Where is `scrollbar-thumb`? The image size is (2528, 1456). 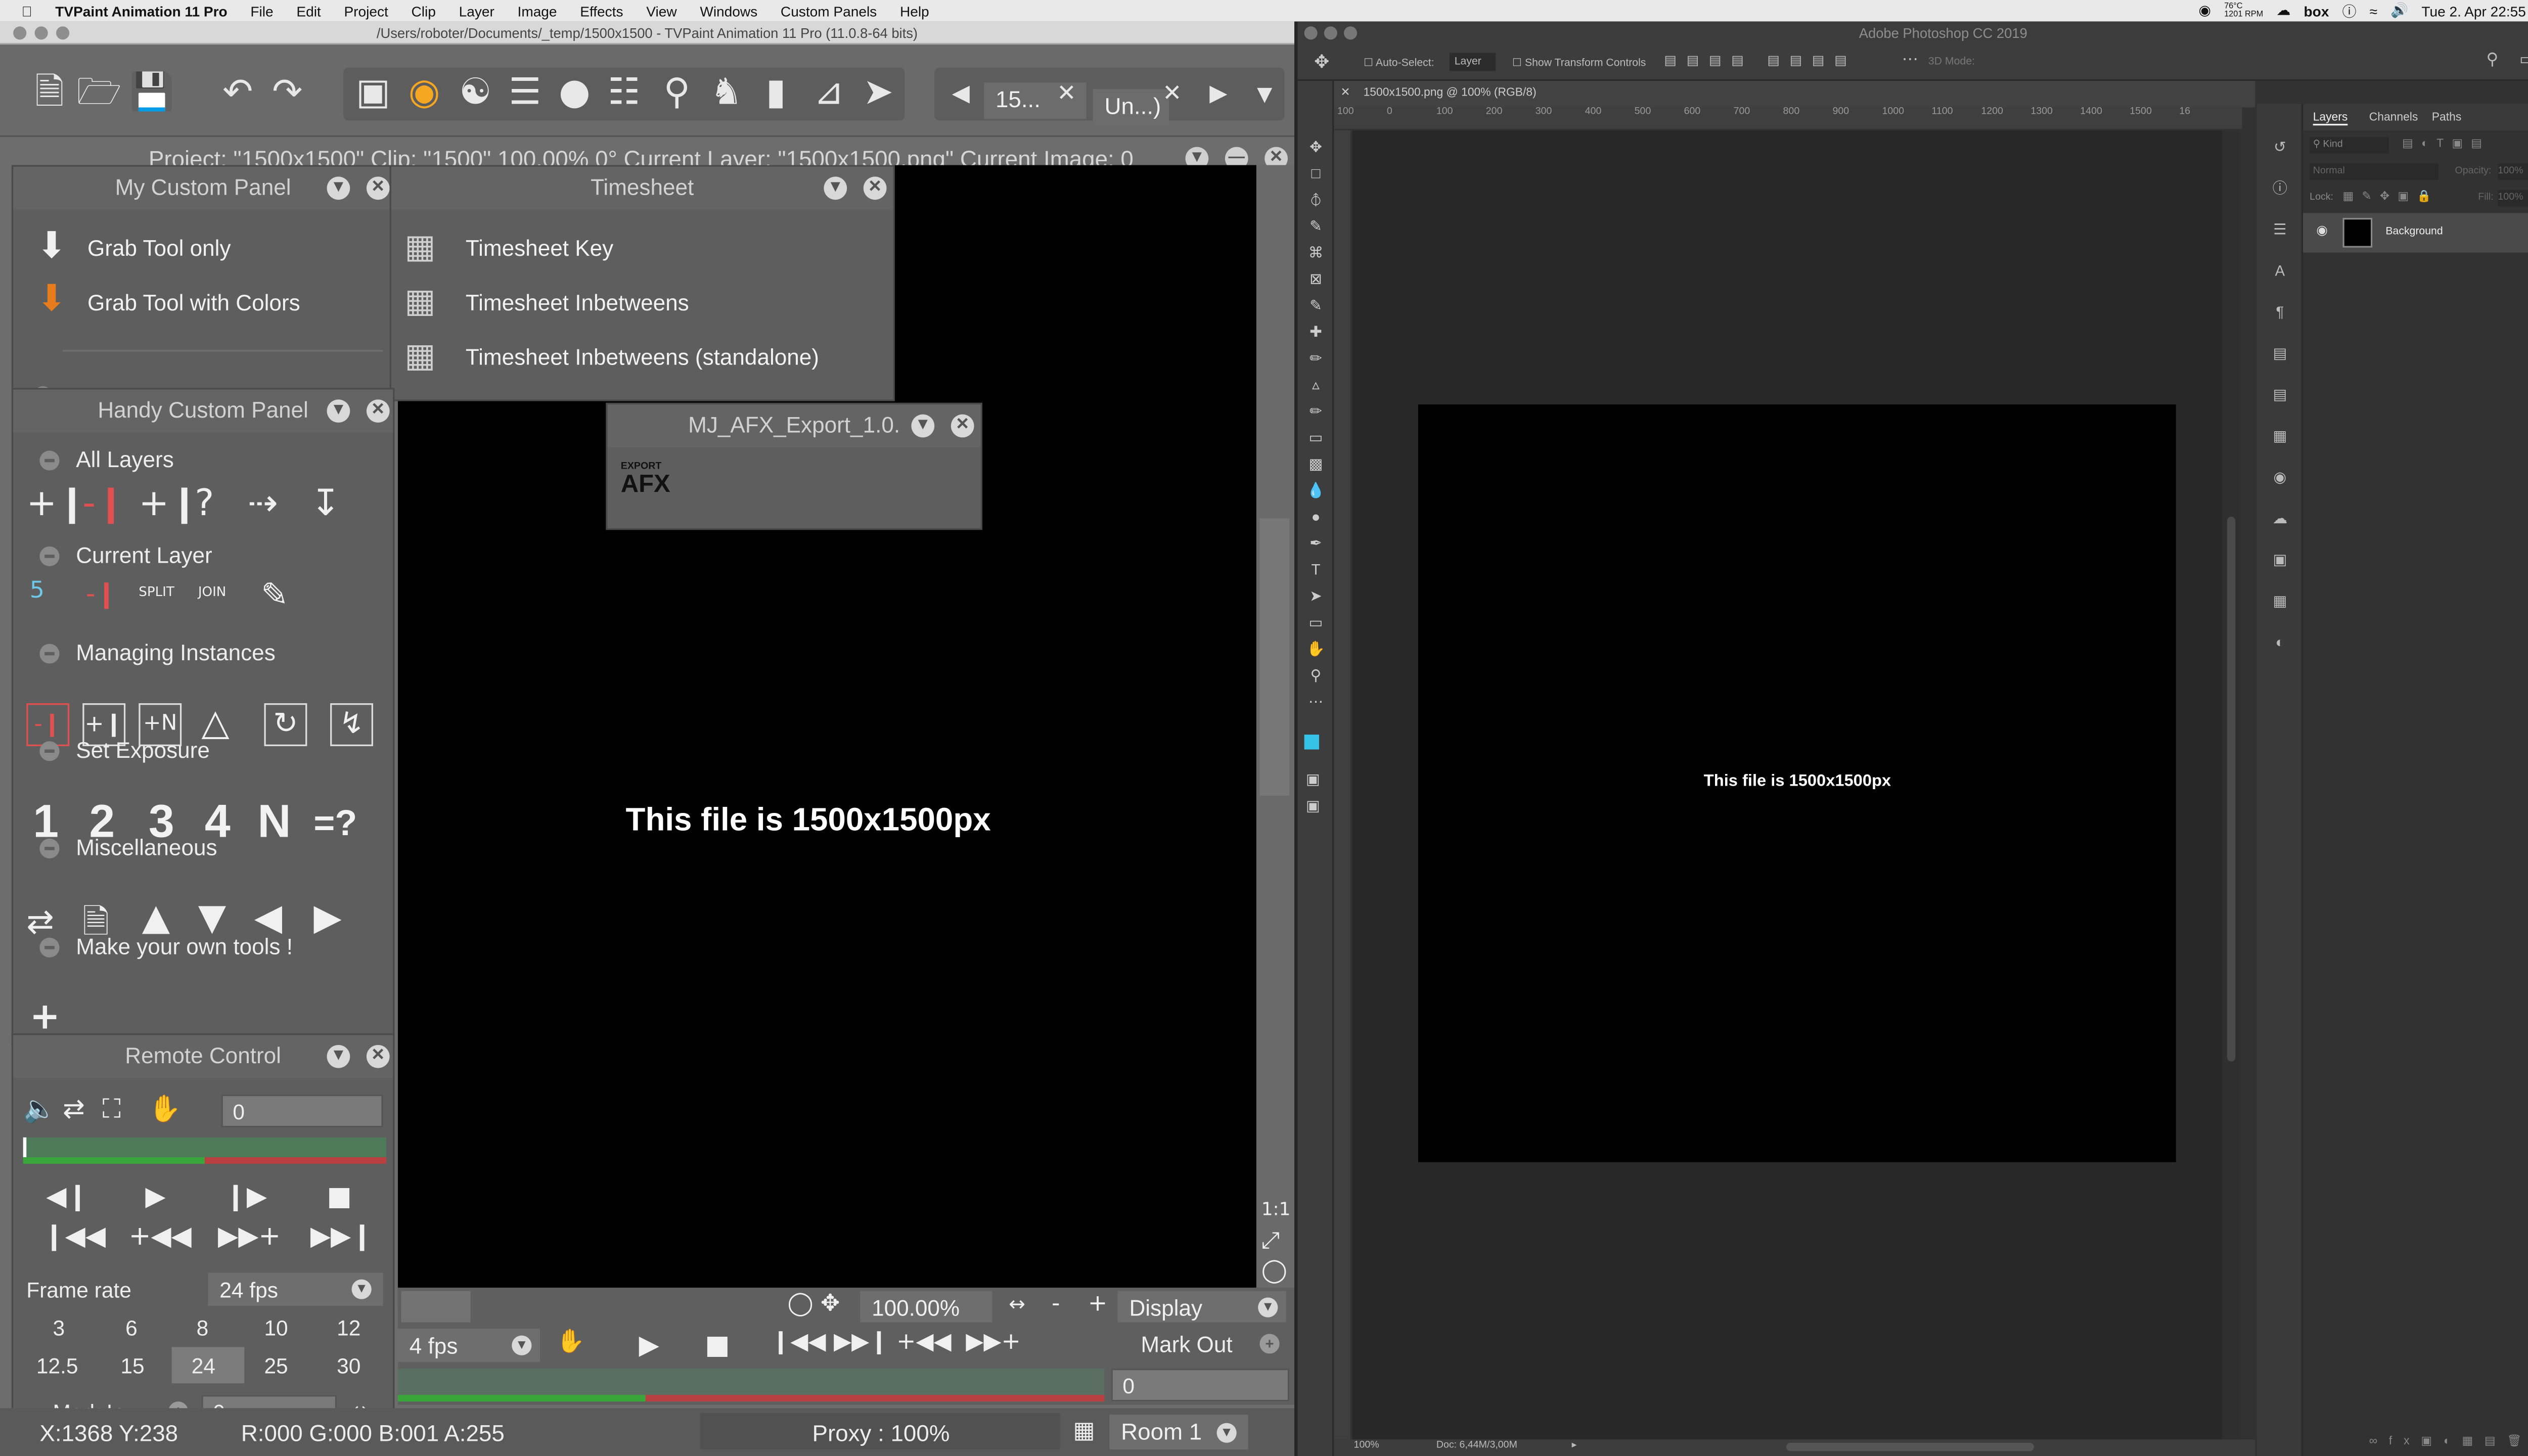
scrollbar-thumb is located at coordinates (1275, 657).